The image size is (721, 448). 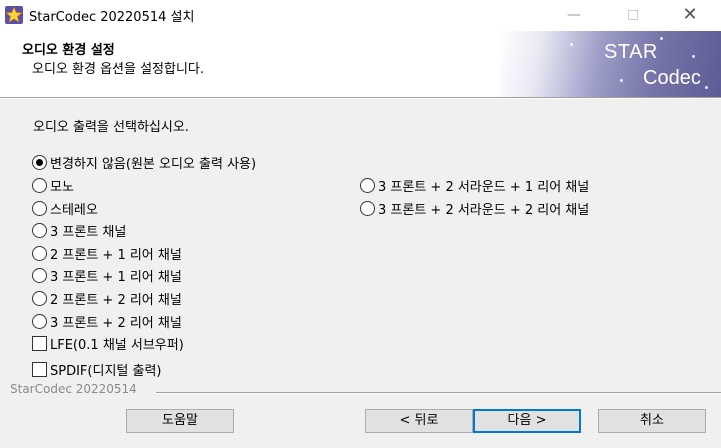 I want to click on radio-option-3-front-2-rear: 3 프론트 + 2 리어 채널, so click(x=107, y=321).